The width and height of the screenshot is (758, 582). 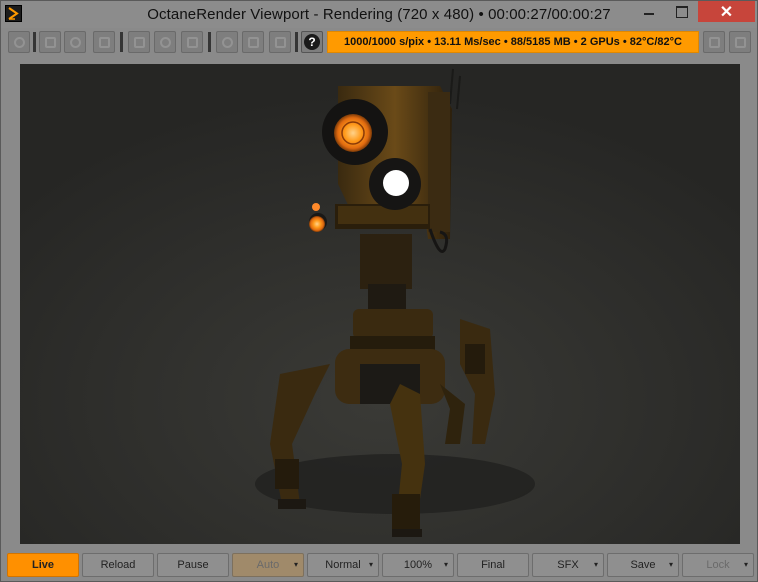 I want to click on lock-dropdown: Lock ▾, so click(x=718, y=565).